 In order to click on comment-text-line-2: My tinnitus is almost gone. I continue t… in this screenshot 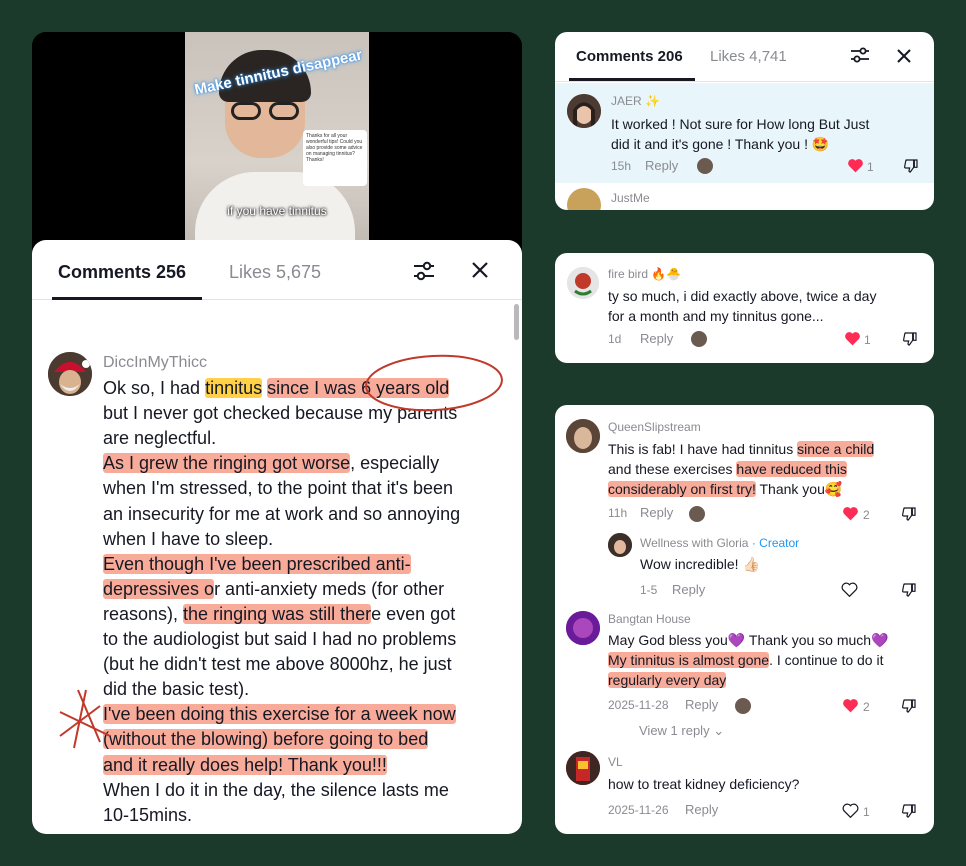, I will do `click(746, 660)`.